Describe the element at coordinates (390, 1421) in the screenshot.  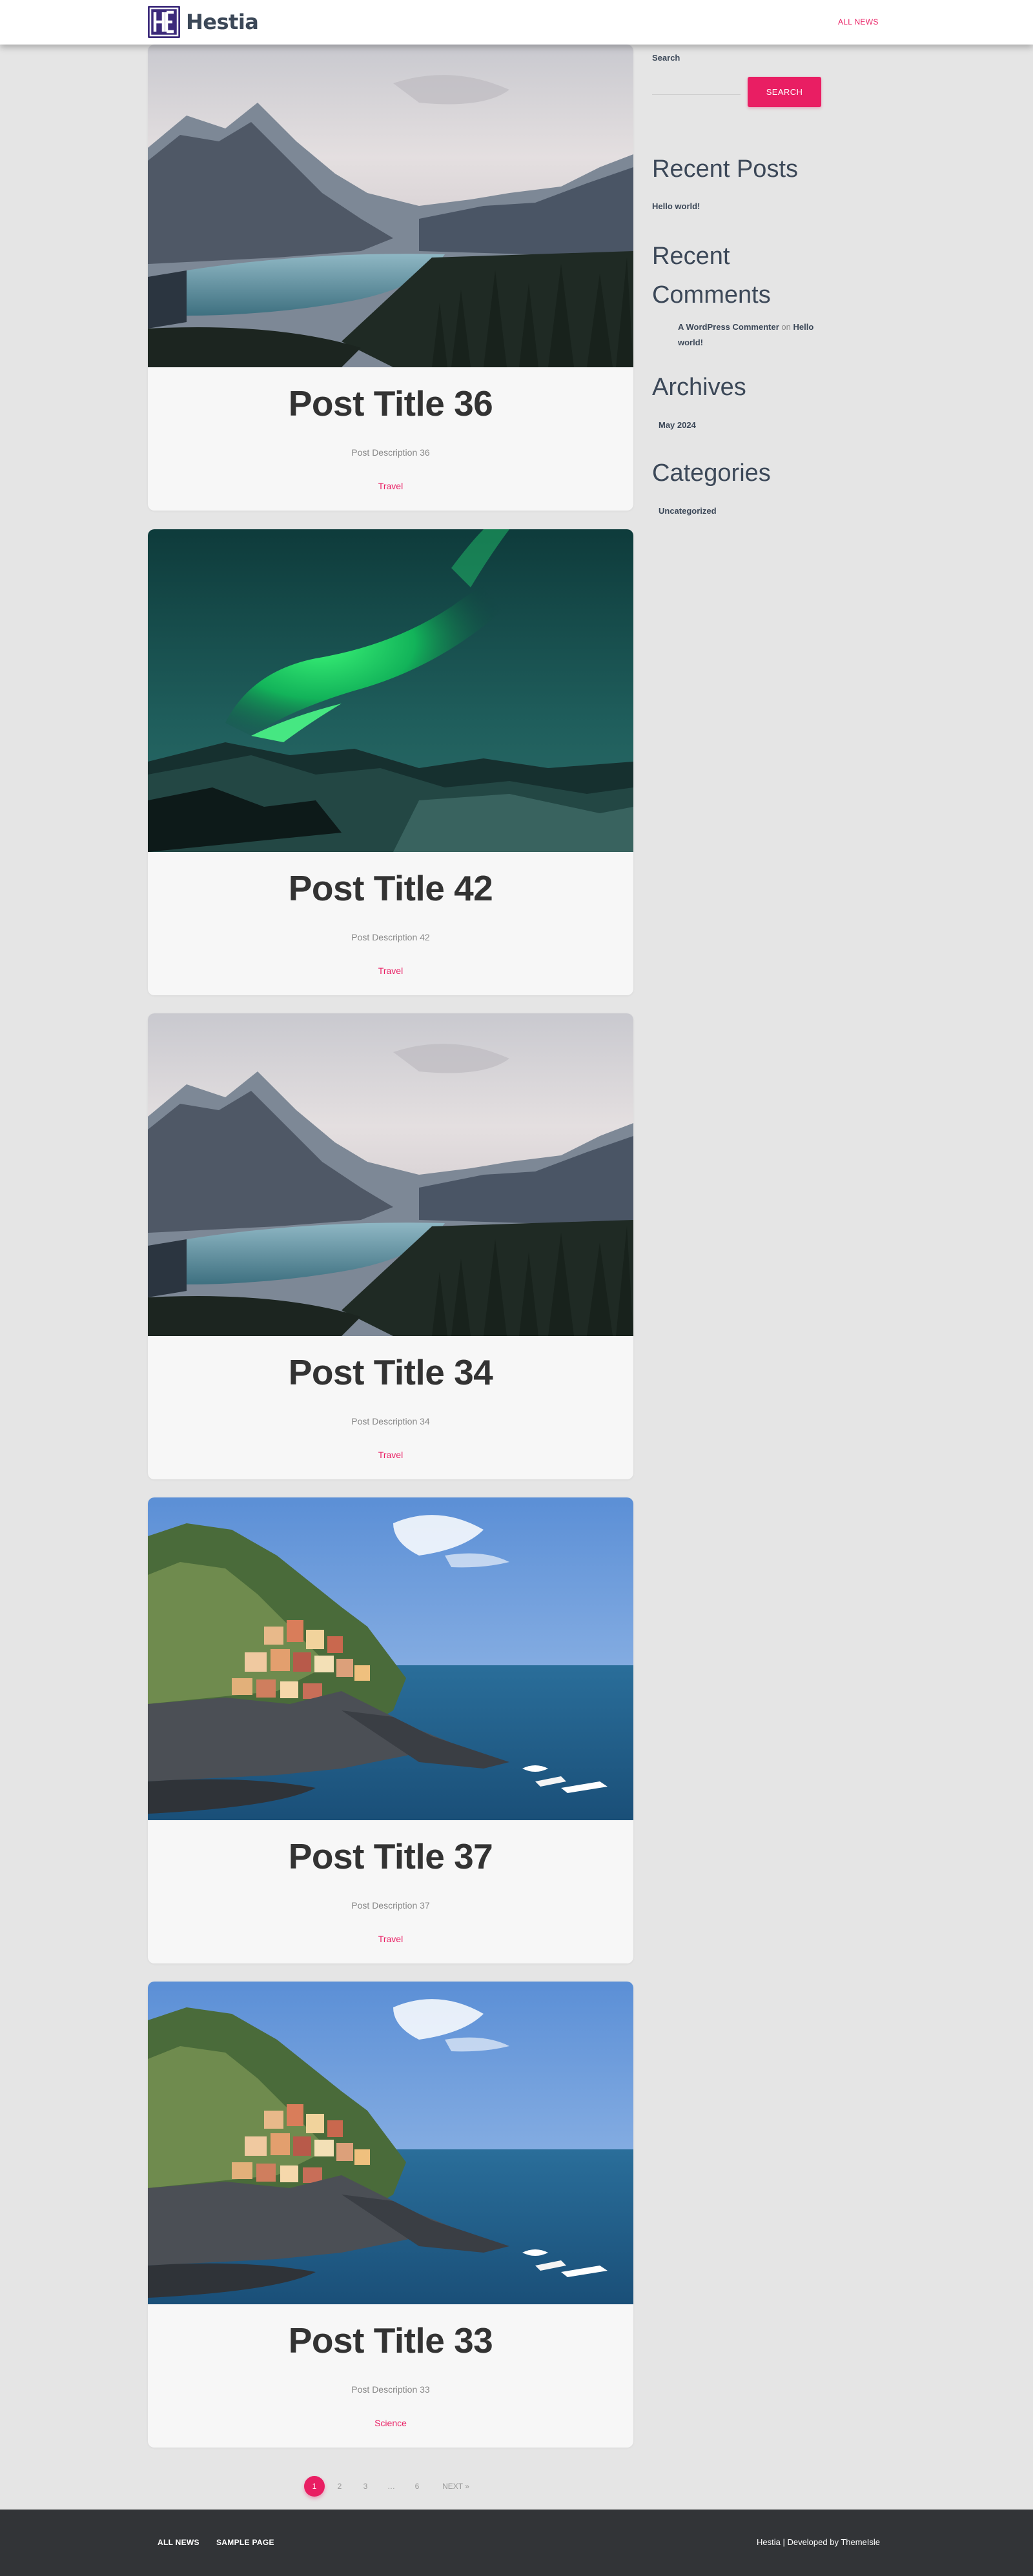
I see `post-description: Post Description 34` at that location.